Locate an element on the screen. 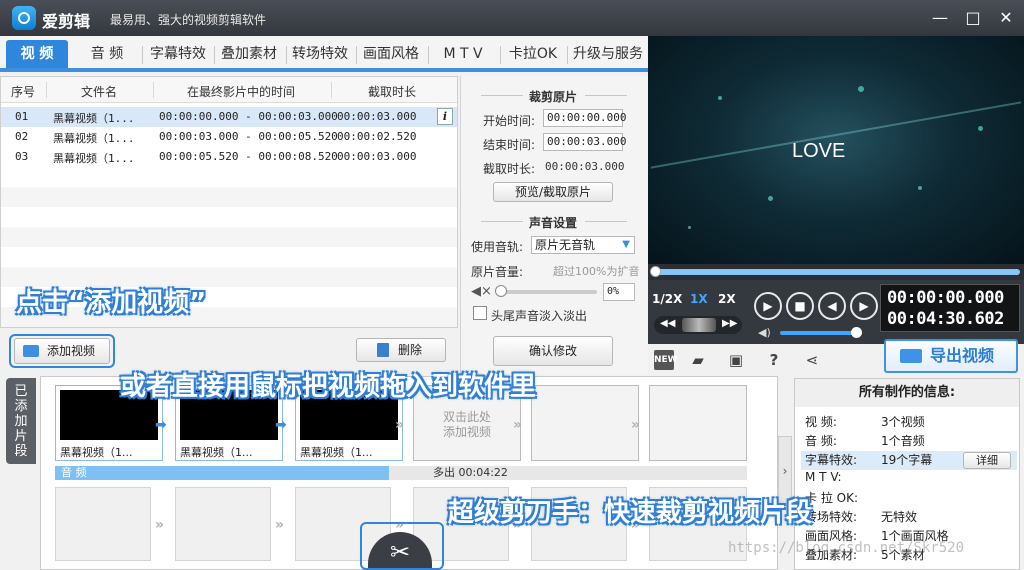 The height and width of the screenshot is (570, 1024). end-time-field: 00:00:03.000 is located at coordinates (584, 142).